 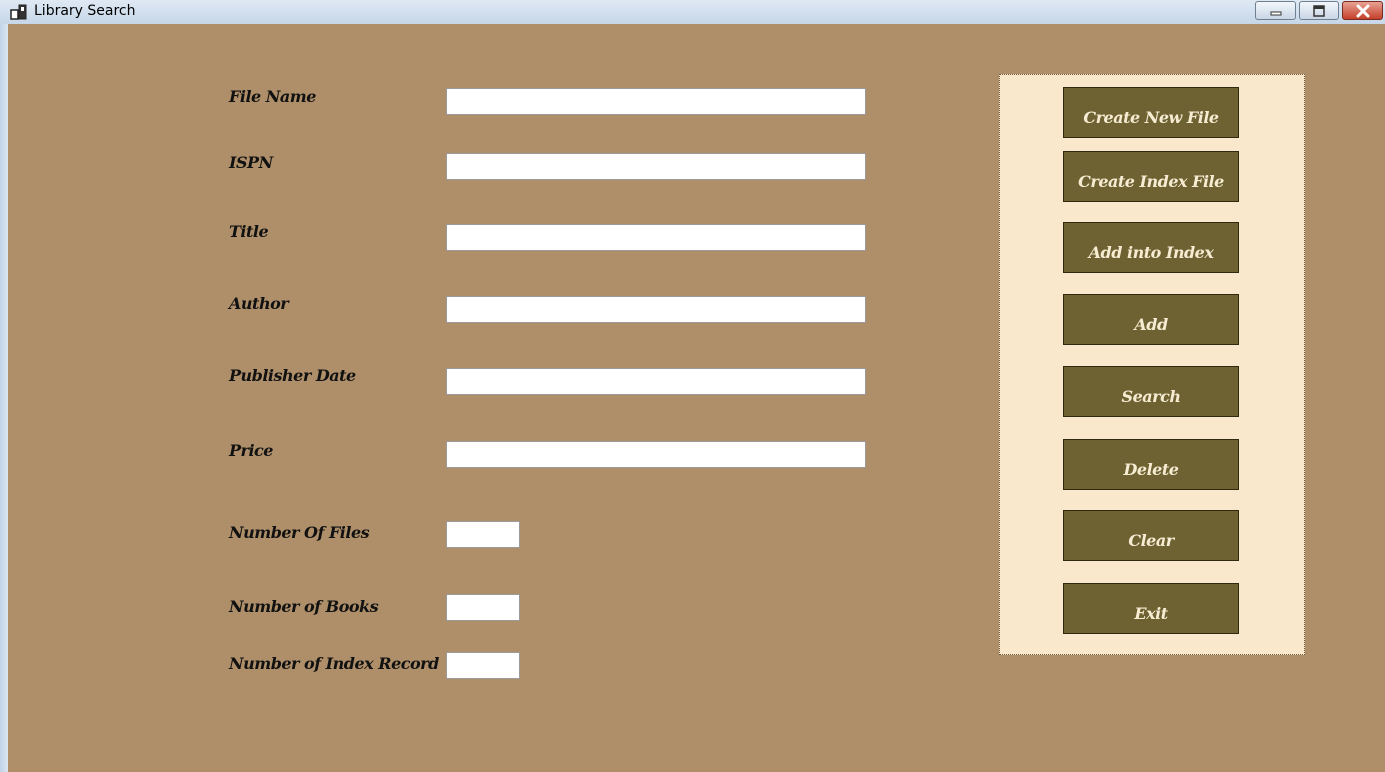 I want to click on minimize-button, so click(x=1275, y=10).